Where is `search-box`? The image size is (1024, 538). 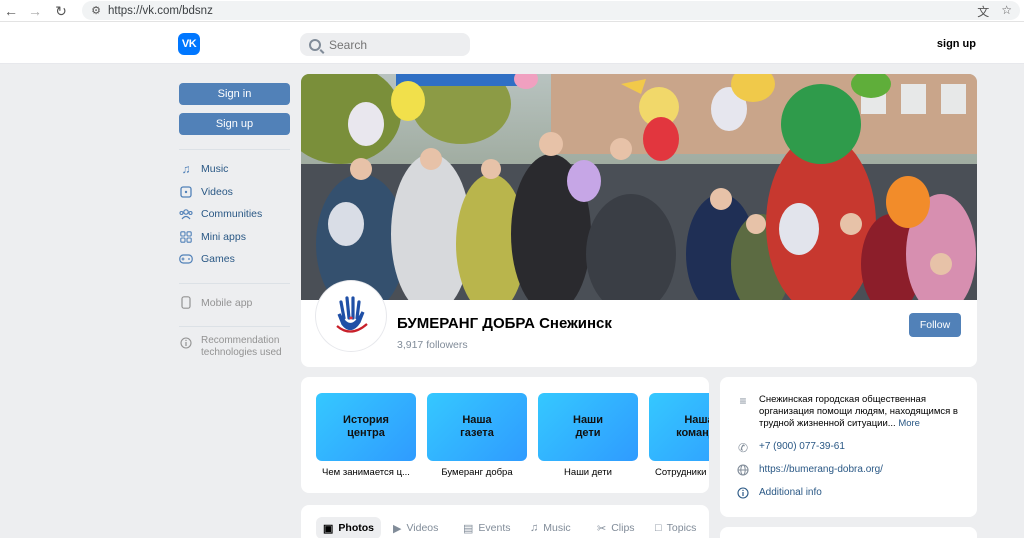 search-box is located at coordinates (385, 44).